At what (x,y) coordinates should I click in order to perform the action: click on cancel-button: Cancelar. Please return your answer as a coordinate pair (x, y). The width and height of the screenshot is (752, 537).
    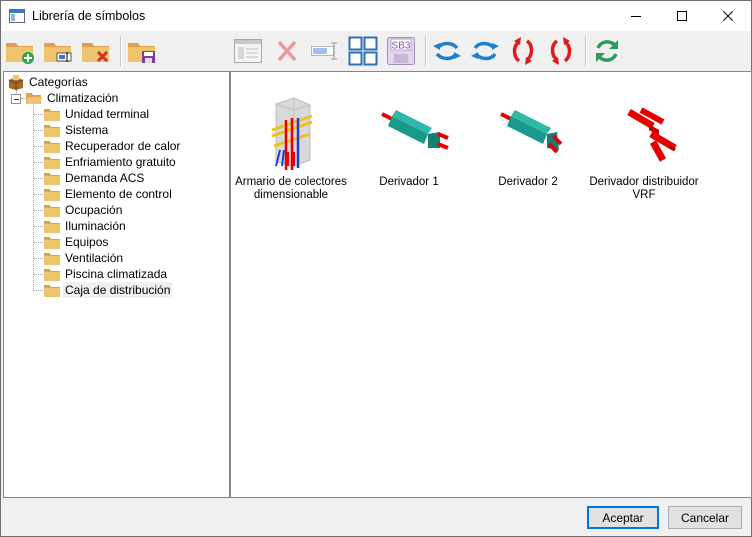
    Looking at the image, I should click on (705, 517).